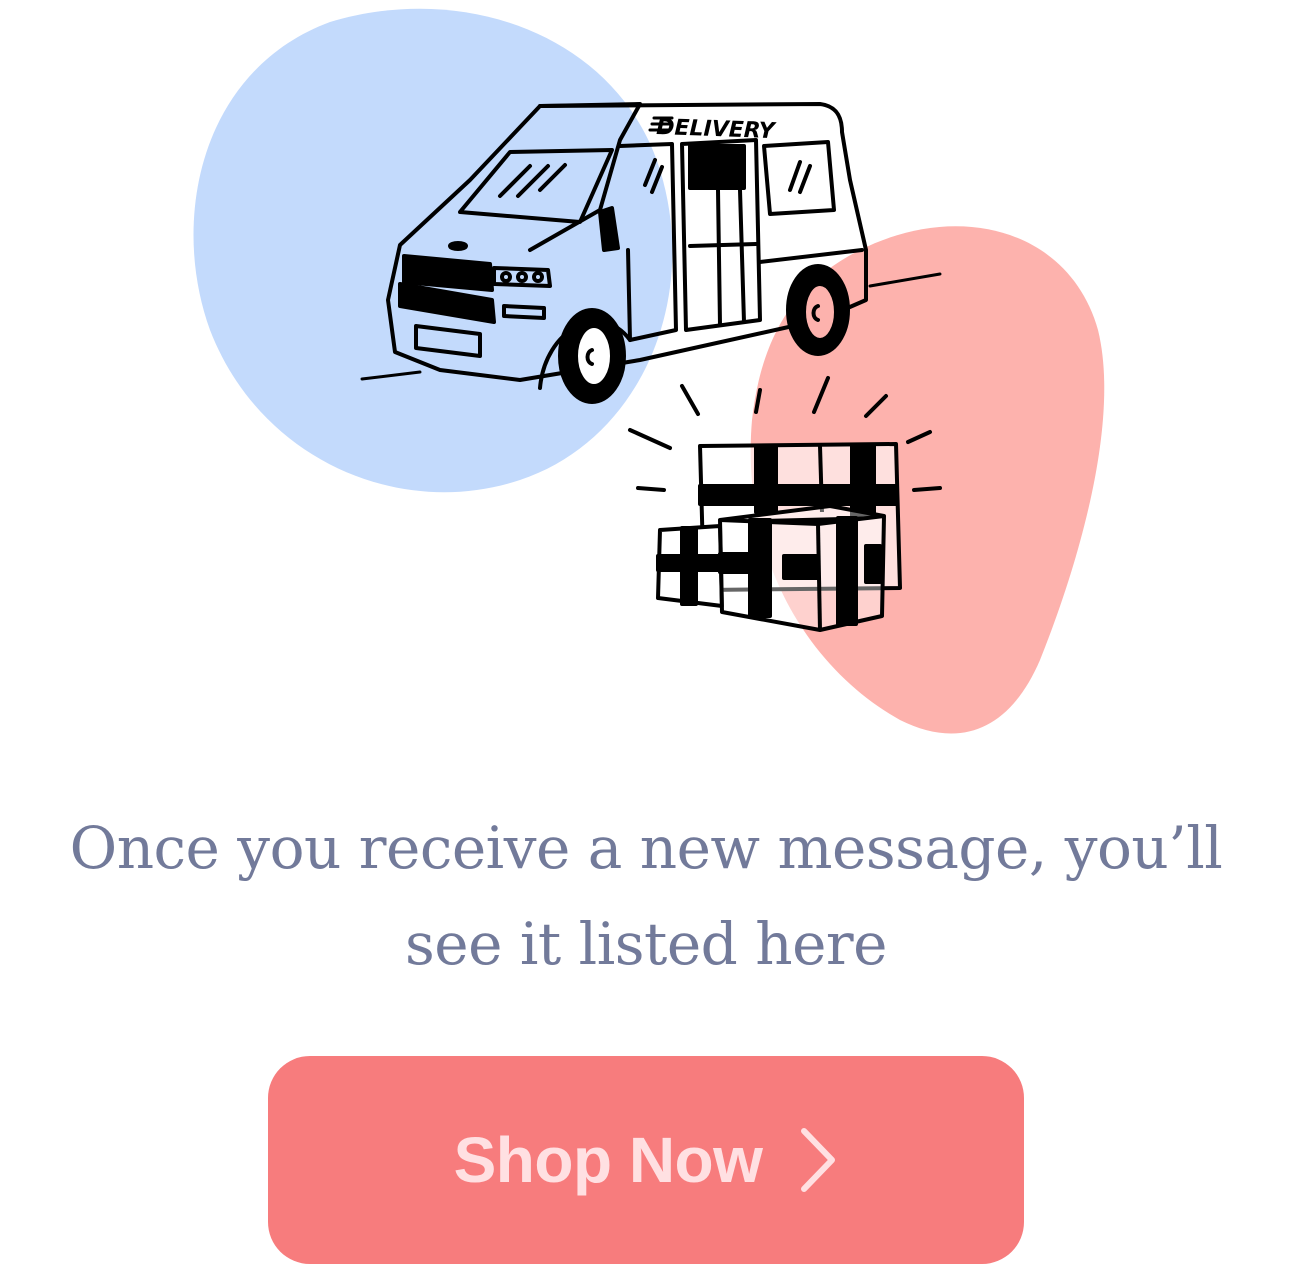 This screenshot has height=1264, width=1292. Describe the element at coordinates (608, 1160) in the screenshot. I see `shop-now-label: Shop Now` at that location.